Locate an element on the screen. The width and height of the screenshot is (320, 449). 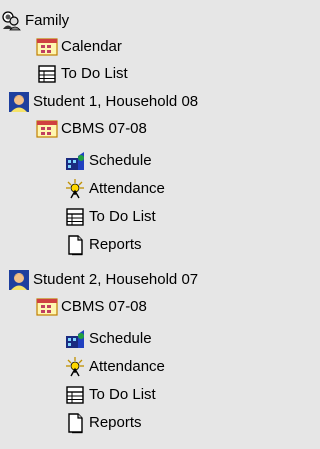
tree-node-label: Student 2, Household 07 is located at coordinates (116, 279).